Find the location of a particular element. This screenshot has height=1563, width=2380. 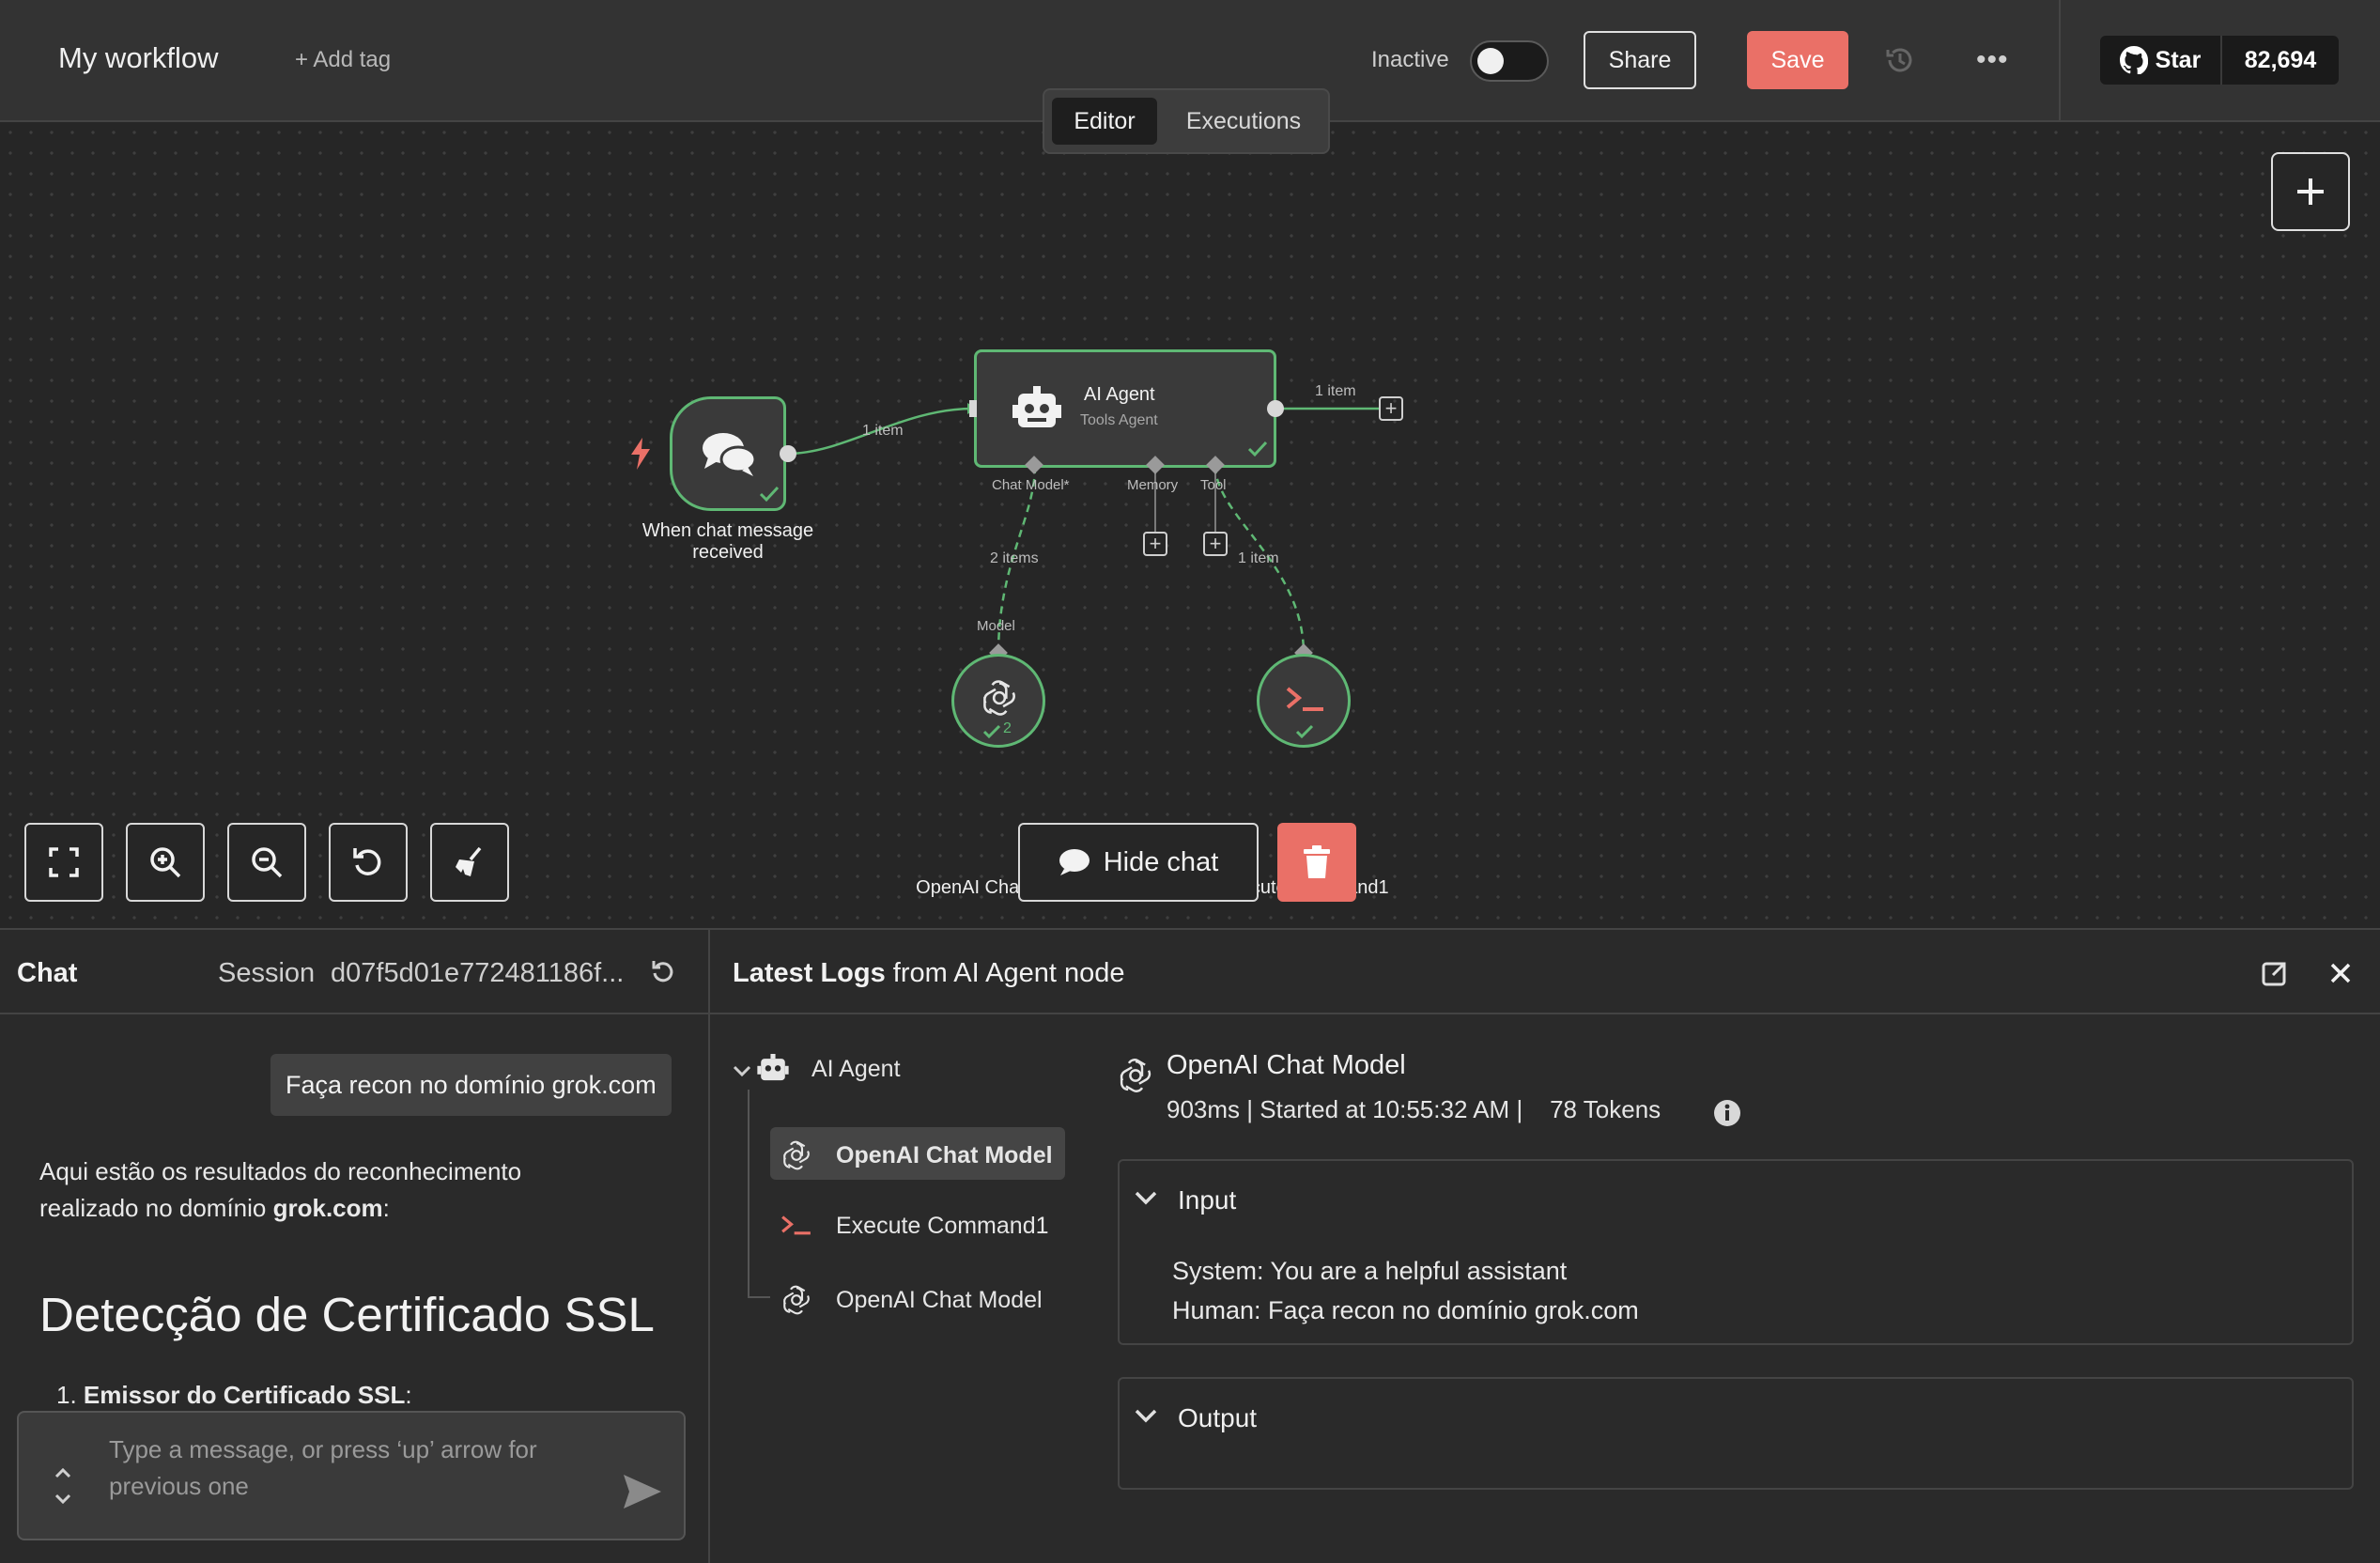

logs-title: Latest Logs from AI Agent node is located at coordinates (929, 973).